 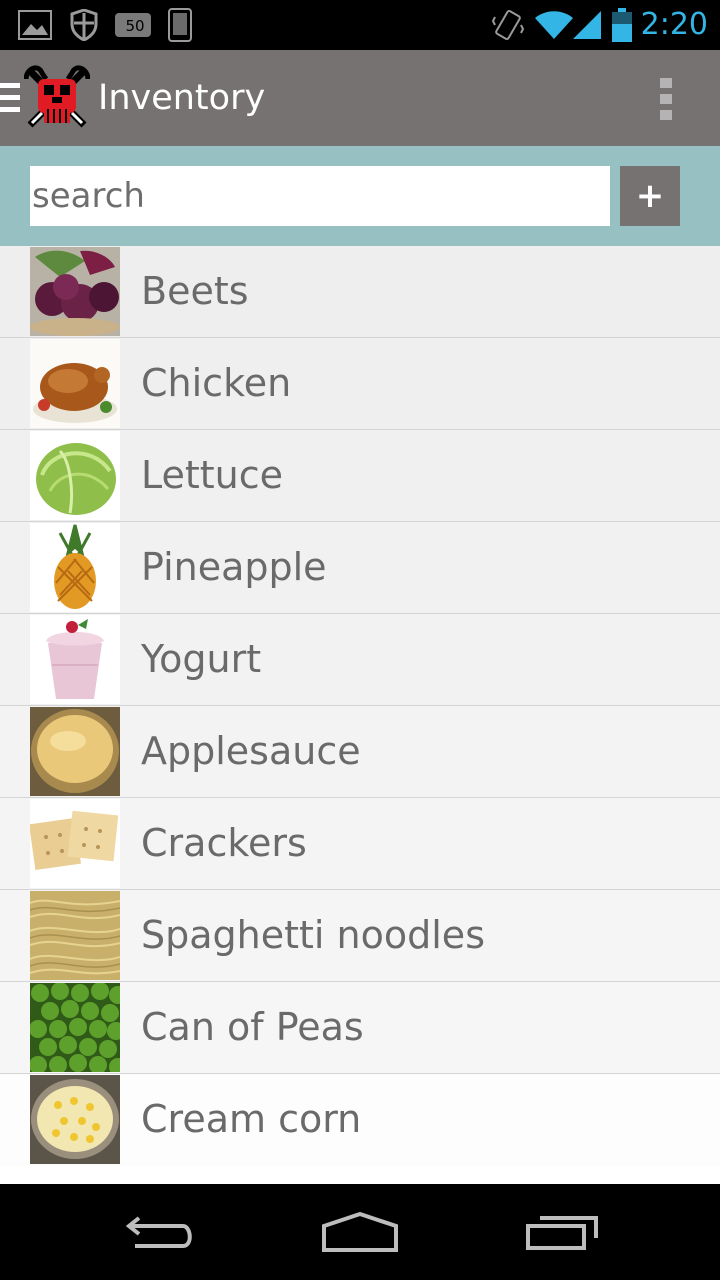 I want to click on action-bar: Inventory, so click(x=360, y=98).